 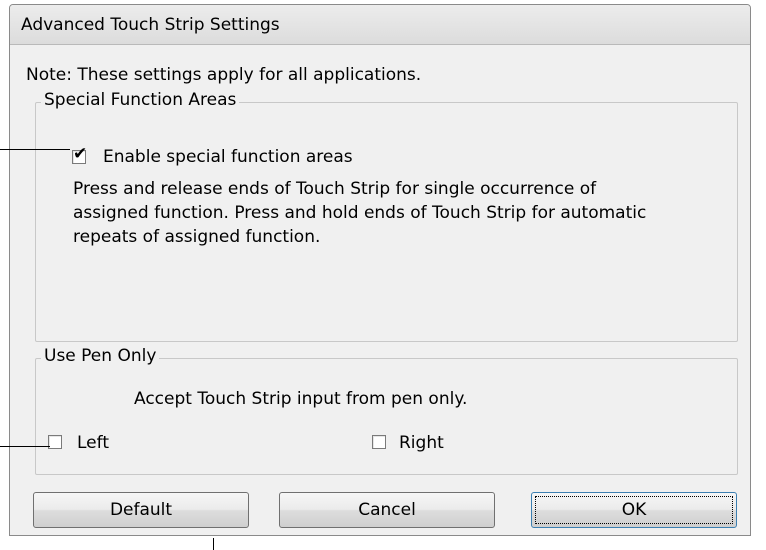 What do you see at coordinates (228, 157) in the screenshot?
I see `enable-special-function-areas-label: Enable special function areas` at bounding box center [228, 157].